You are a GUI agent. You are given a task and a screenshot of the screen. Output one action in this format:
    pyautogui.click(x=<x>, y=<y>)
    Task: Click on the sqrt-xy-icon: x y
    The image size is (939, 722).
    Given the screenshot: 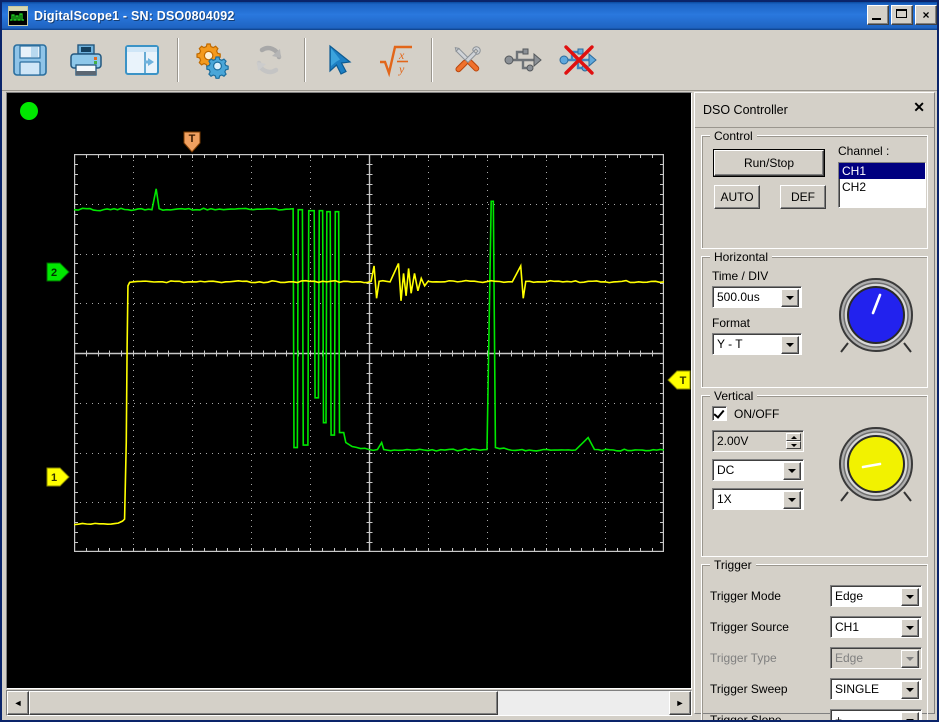 What is the action you would take?
    pyautogui.click(x=396, y=61)
    